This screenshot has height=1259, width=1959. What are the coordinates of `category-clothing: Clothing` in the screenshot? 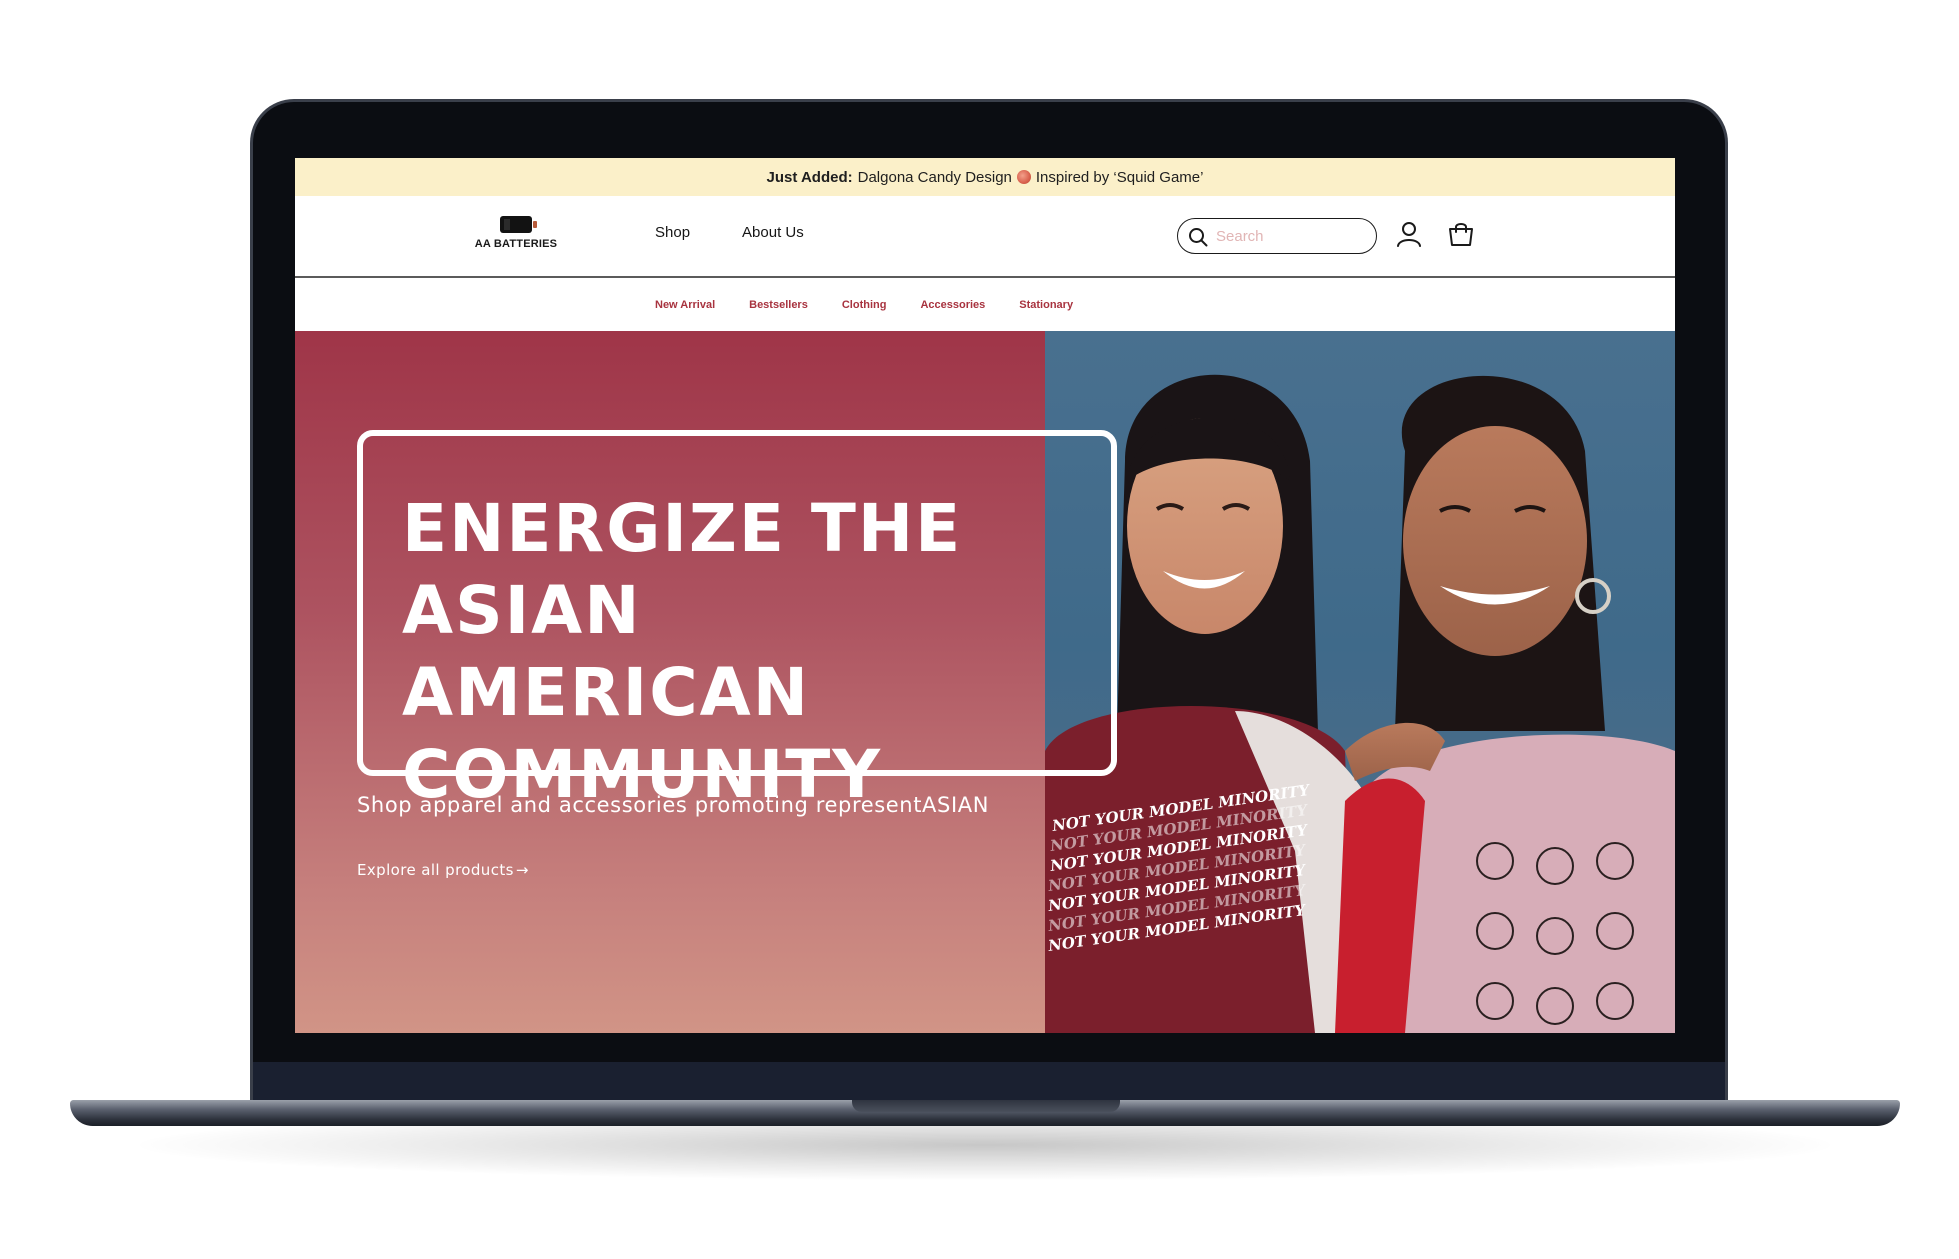 It's located at (864, 305).